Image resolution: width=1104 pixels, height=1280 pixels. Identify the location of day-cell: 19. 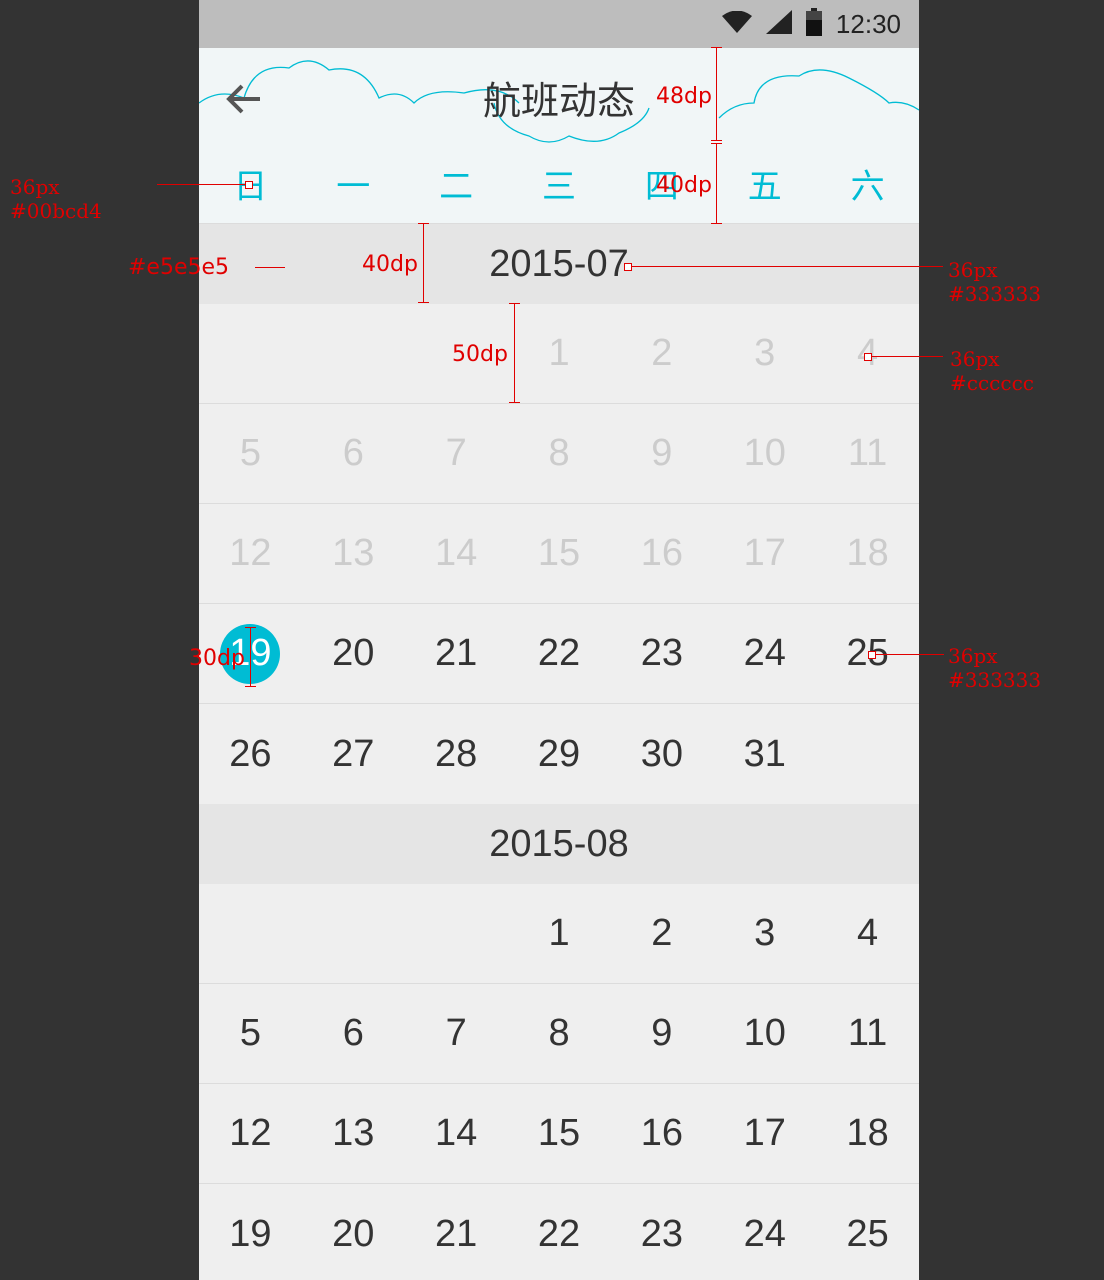
(250, 1232).